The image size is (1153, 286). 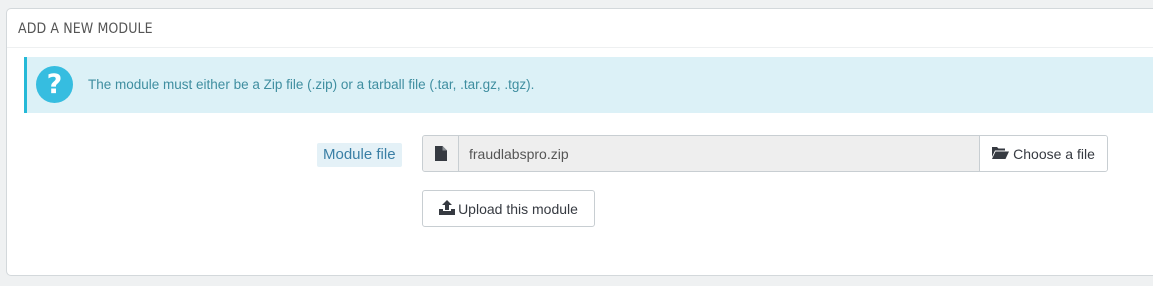 What do you see at coordinates (359, 155) in the screenshot?
I see `module-file-label: Module file` at bounding box center [359, 155].